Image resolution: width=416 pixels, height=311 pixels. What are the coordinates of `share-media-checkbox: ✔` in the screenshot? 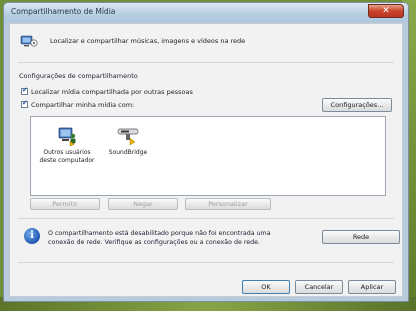 It's located at (24, 103).